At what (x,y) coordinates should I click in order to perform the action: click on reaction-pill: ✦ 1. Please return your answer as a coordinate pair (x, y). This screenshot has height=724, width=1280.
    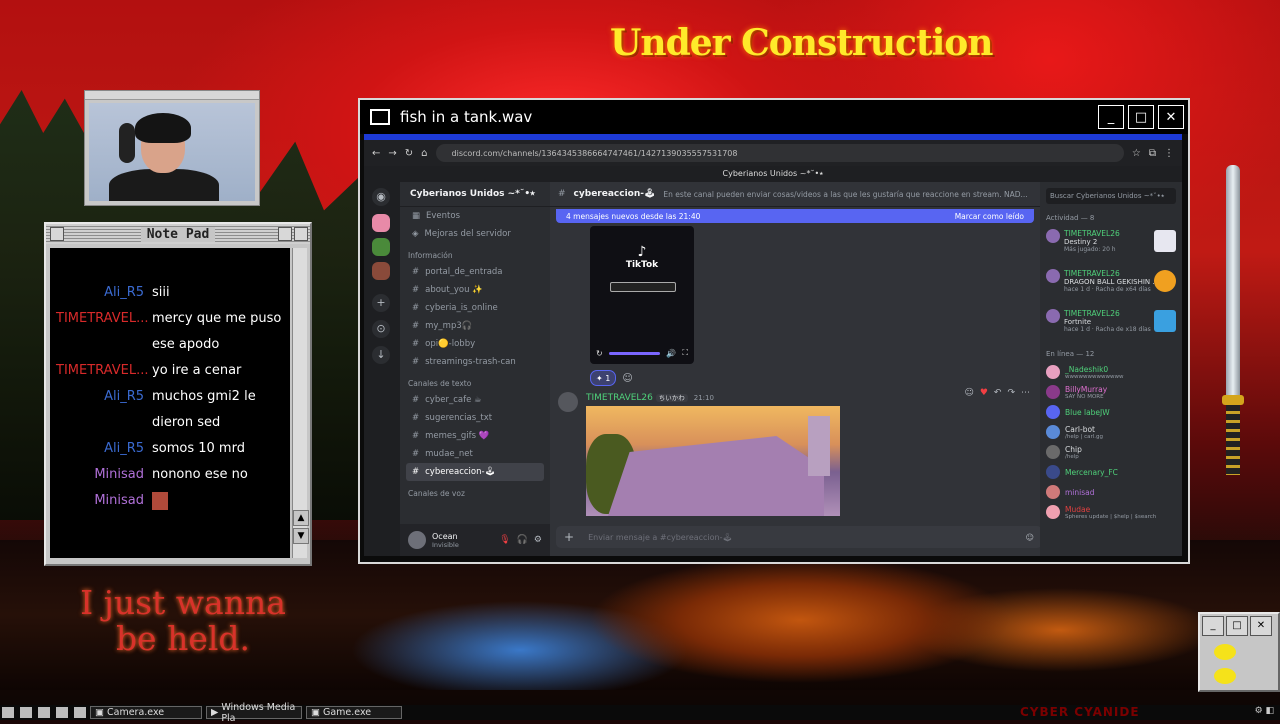
    Looking at the image, I should click on (603, 378).